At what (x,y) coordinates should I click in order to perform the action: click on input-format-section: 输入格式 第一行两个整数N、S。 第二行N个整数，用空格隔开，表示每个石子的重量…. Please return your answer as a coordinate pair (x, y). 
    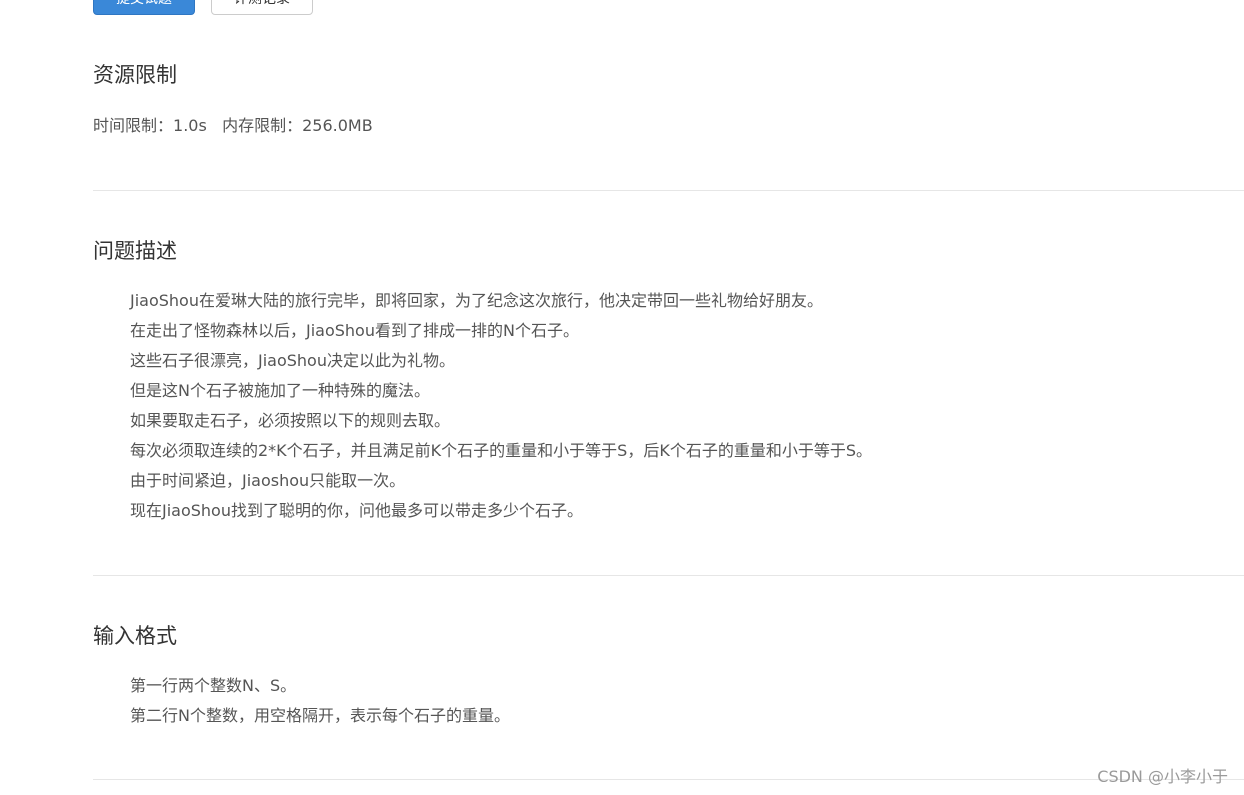
    Looking at the image, I should click on (668, 676).